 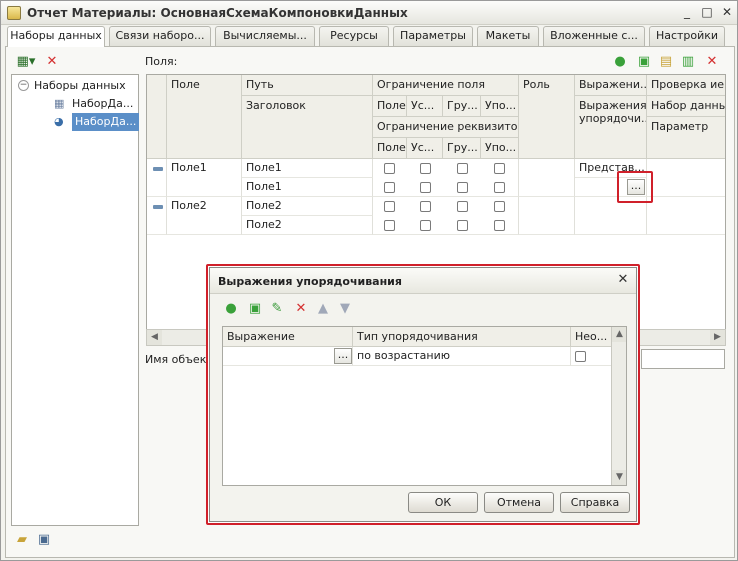 I want to click on row1-group-restrict-checkbox, so click(x=462, y=168).